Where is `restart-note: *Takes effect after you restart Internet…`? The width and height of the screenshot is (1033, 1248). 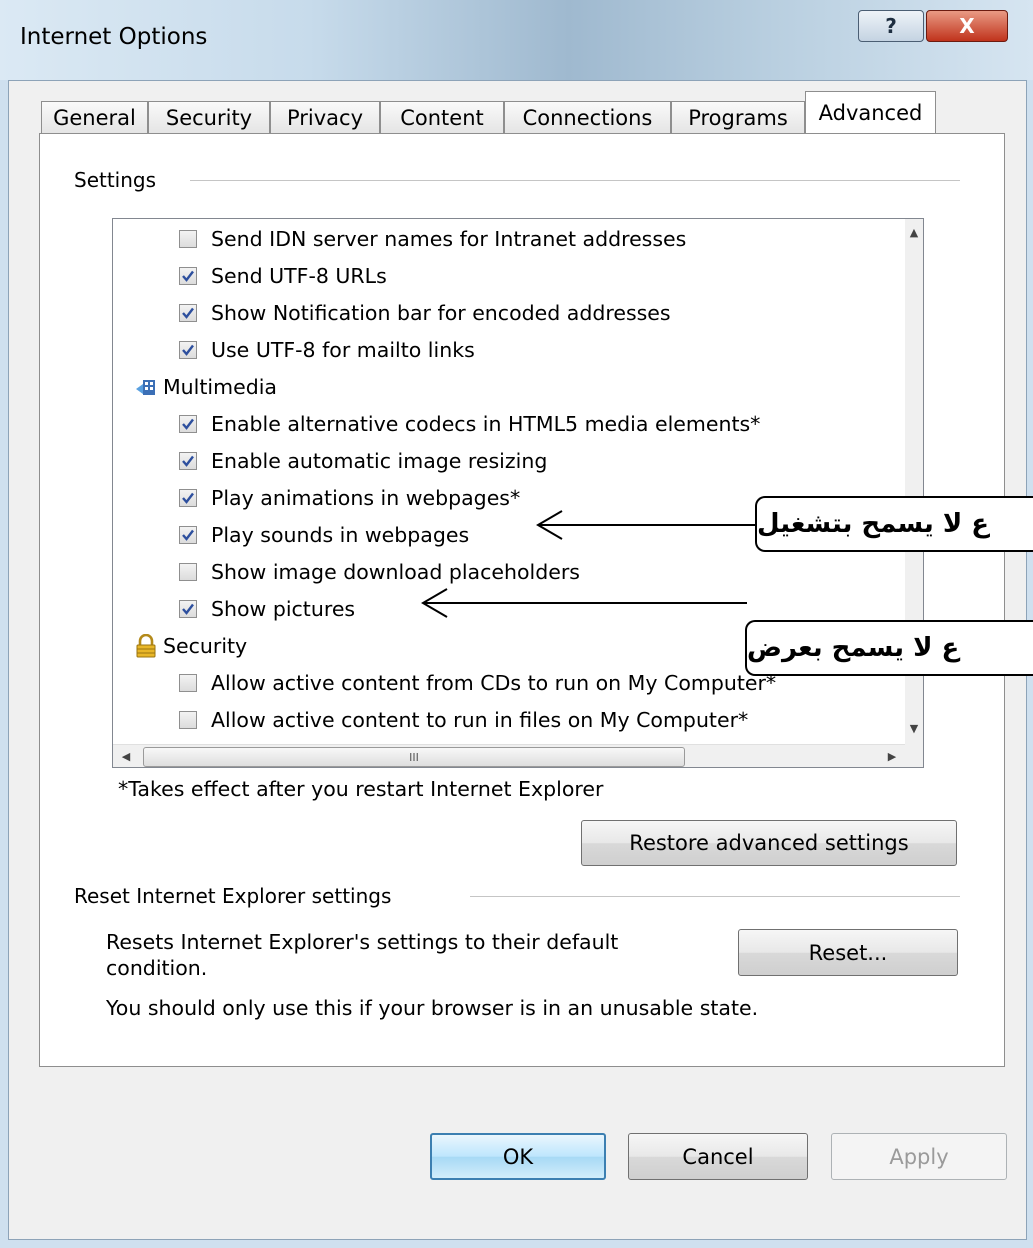 restart-note: *Takes effect after you restart Internet… is located at coordinates (361, 789).